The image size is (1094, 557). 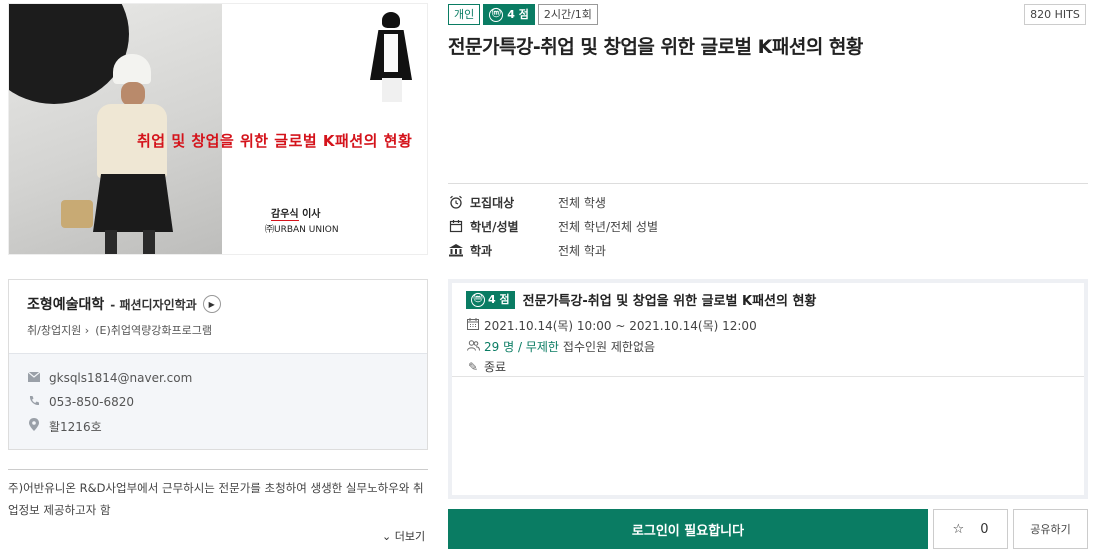 I want to click on program-badges: 개인 ⓜ 4 점 2시간/1회, so click(x=523, y=14).